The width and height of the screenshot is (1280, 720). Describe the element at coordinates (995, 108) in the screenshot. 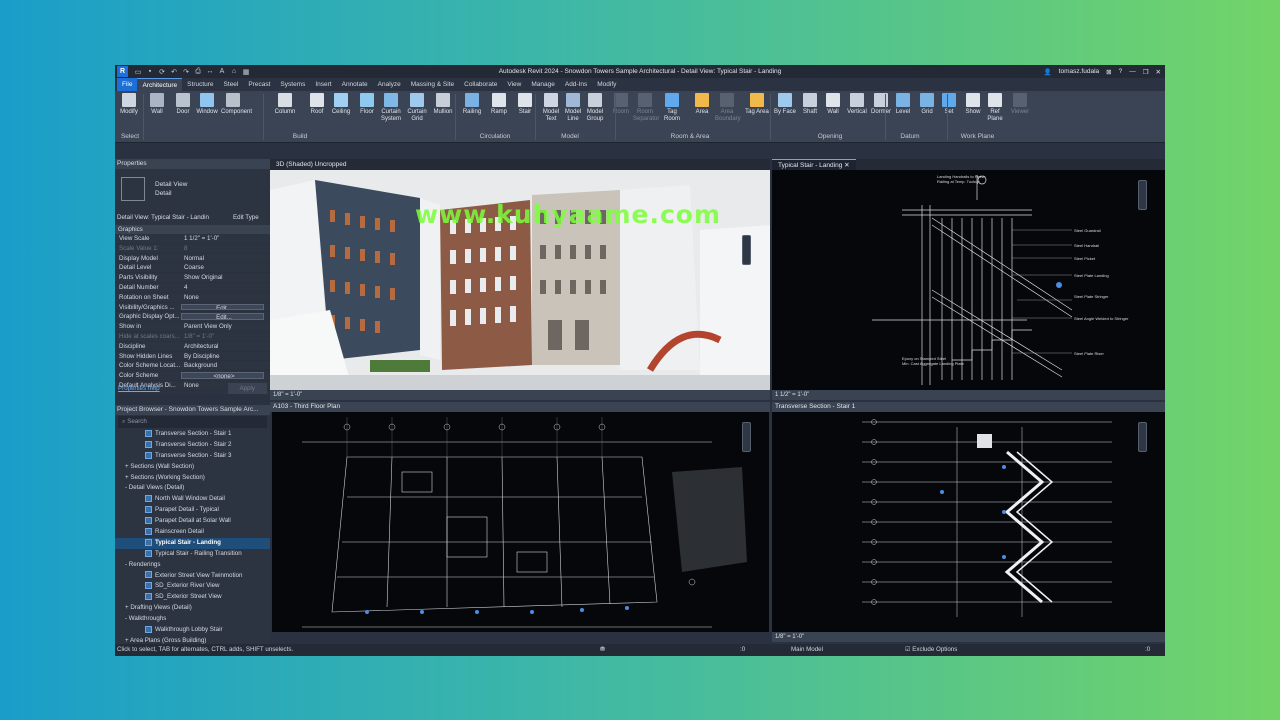

I see `tool-ref-plane-button: Ref Plane` at that location.